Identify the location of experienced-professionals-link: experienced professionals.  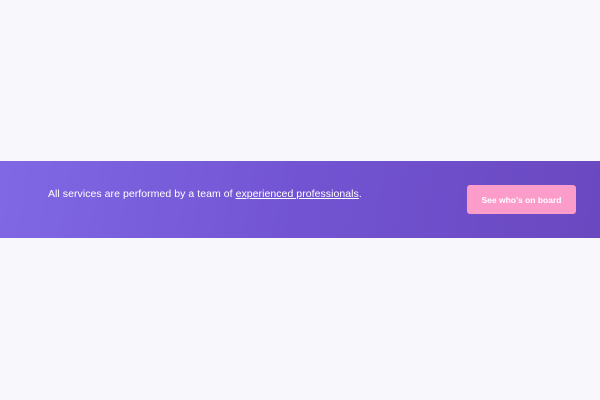
(297, 194).